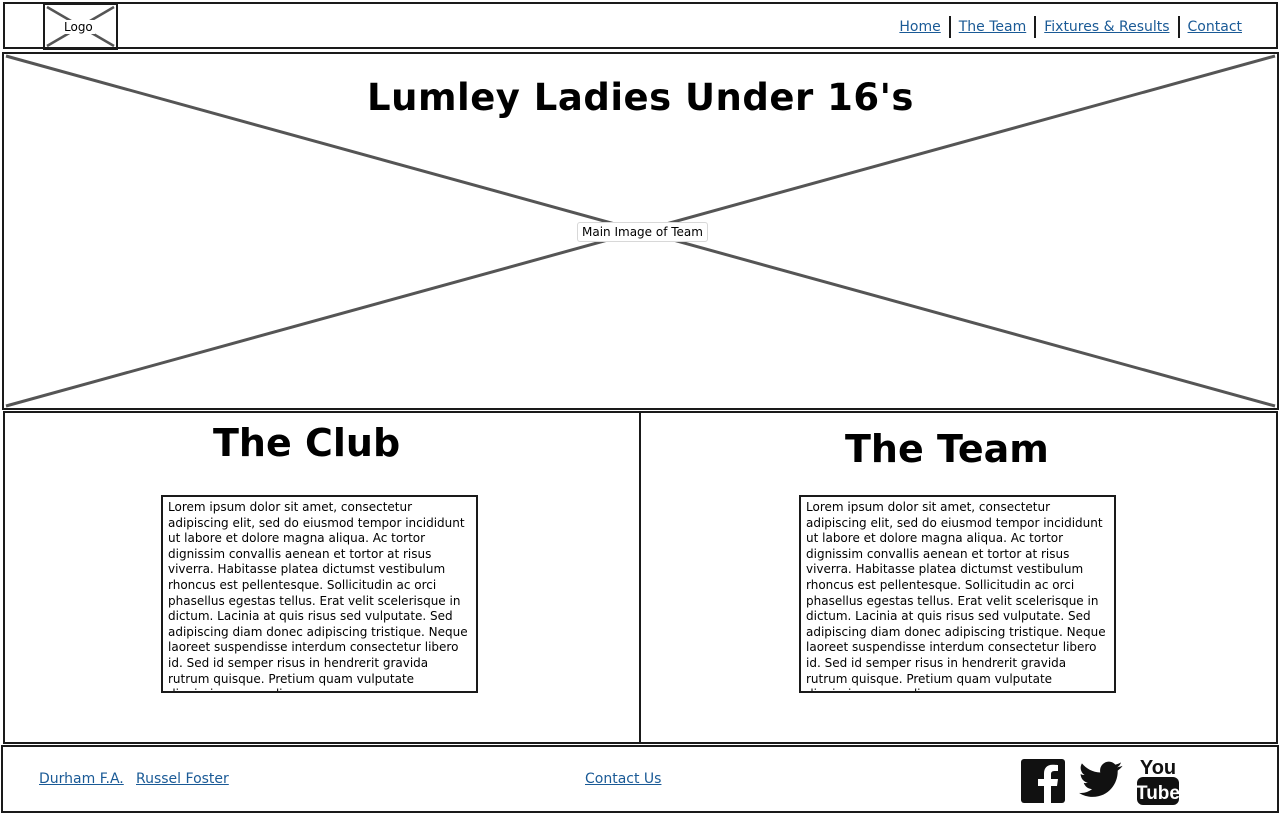 The height and width of the screenshot is (815, 1280). Describe the element at coordinates (1158, 793) in the screenshot. I see `svg-text: Tube` at that location.